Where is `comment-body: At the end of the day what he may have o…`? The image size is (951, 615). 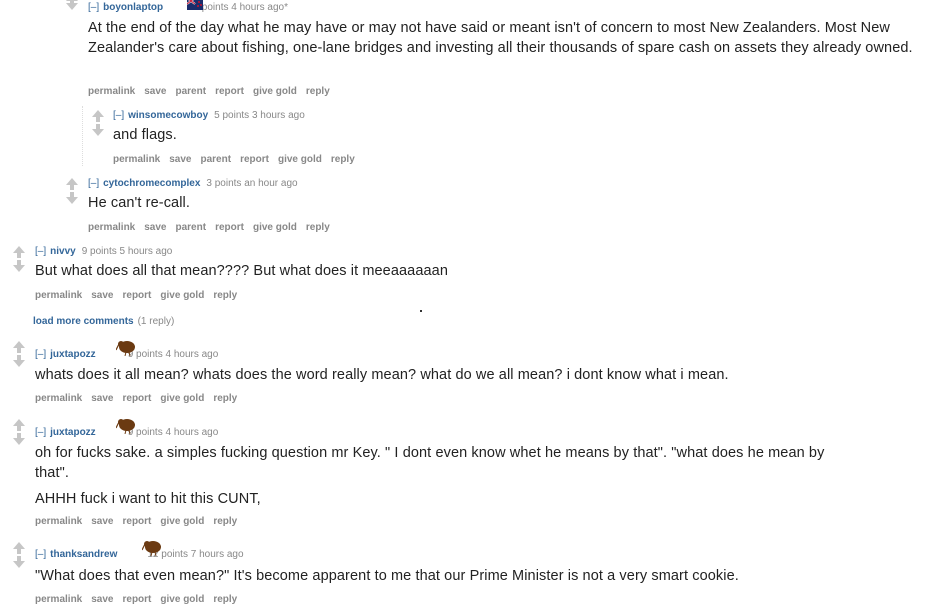 comment-body: At the end of the day what he may have o… is located at coordinates (508, 38).